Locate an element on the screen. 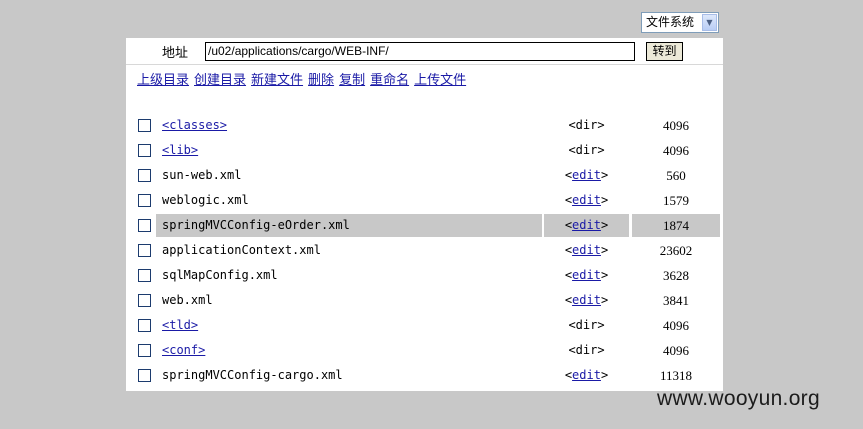 The image size is (863, 429). chevron-down-icon: ▼ is located at coordinates (709, 22).